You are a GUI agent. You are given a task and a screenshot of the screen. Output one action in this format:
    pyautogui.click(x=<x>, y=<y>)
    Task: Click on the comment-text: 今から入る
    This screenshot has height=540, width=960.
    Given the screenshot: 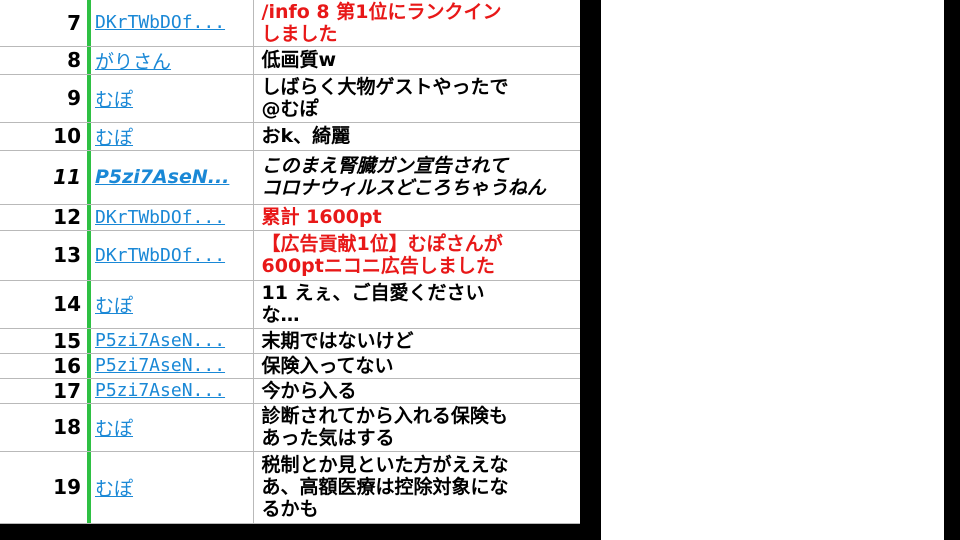 What is the action you would take?
    pyautogui.click(x=416, y=391)
    